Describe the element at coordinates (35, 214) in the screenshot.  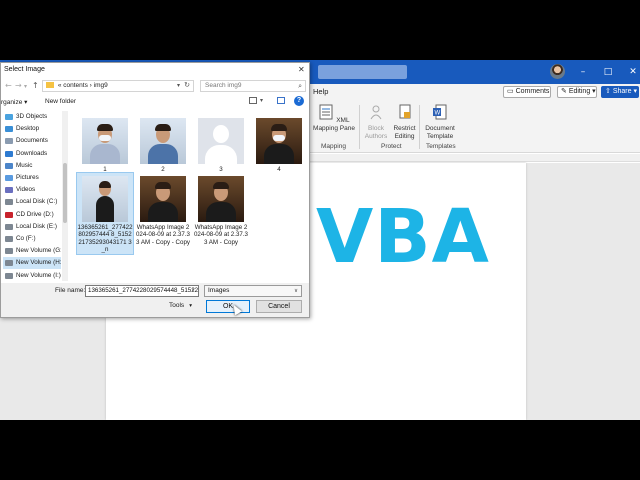
I see `nav-item-label: CD Drive (D:)` at that location.